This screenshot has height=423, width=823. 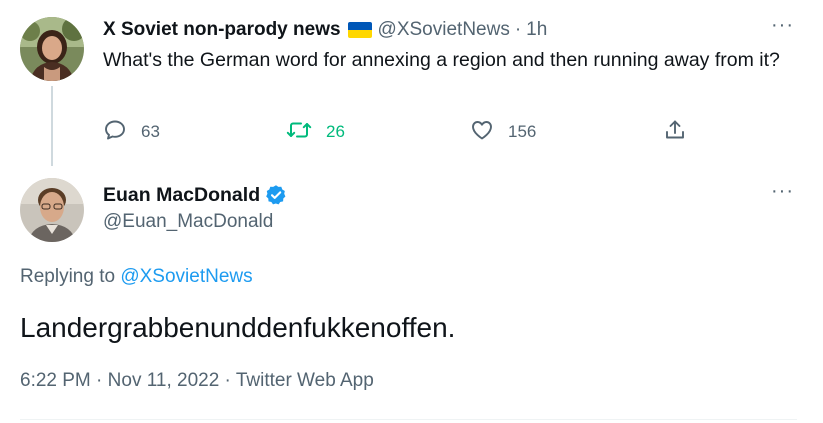 I want to click on share-button, so click(x=675, y=132).